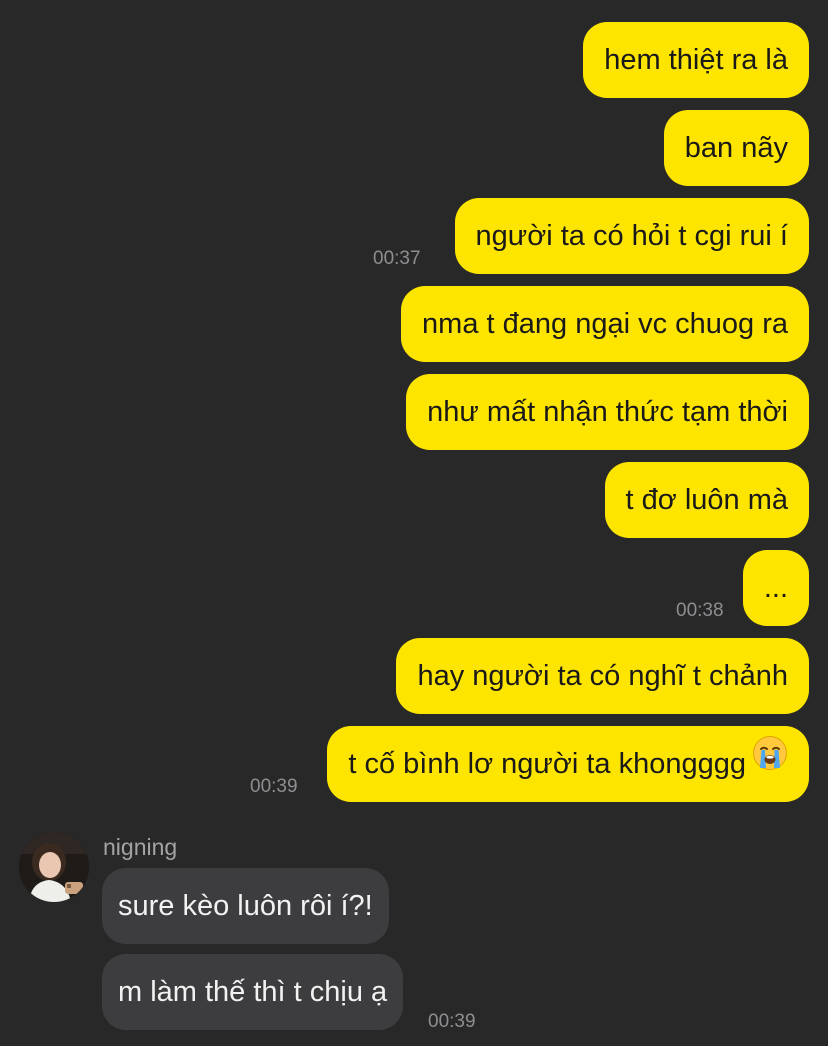 This screenshot has width=828, height=1046. What do you see at coordinates (736, 148) in the screenshot?
I see `outgoing-message: ban nãy` at bounding box center [736, 148].